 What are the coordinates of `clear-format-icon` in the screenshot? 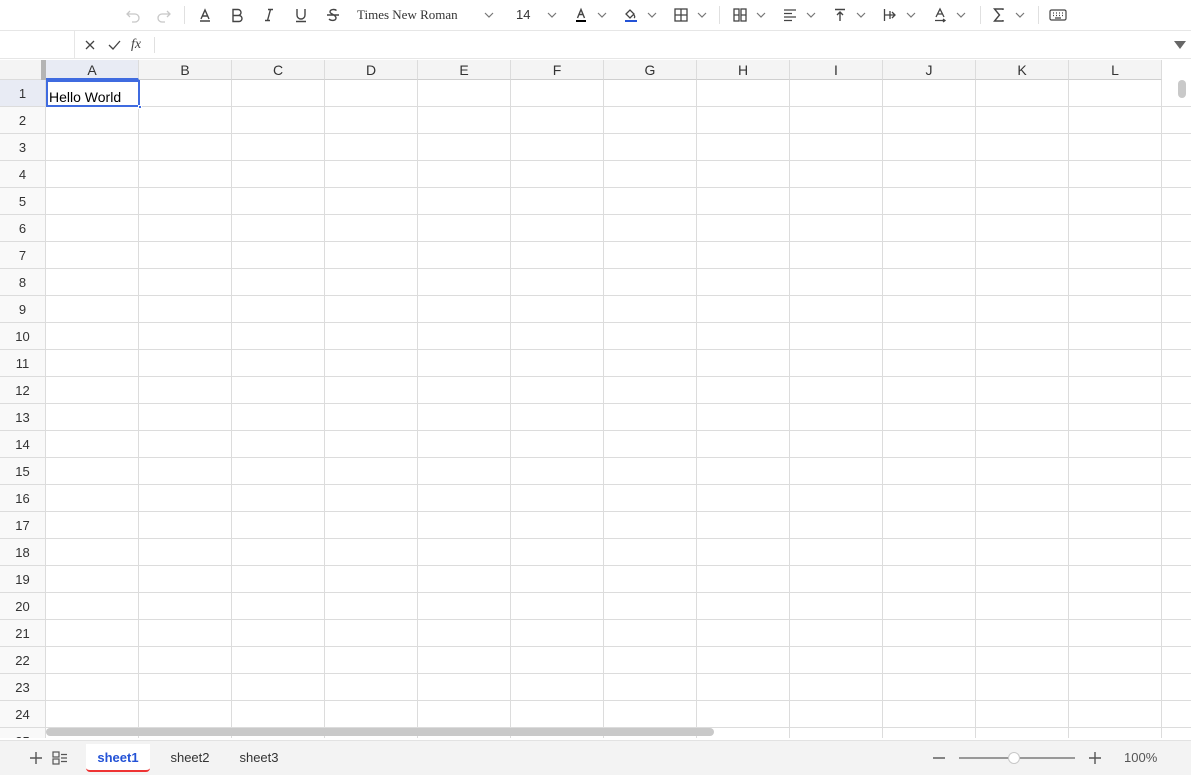 It's located at (205, 15).